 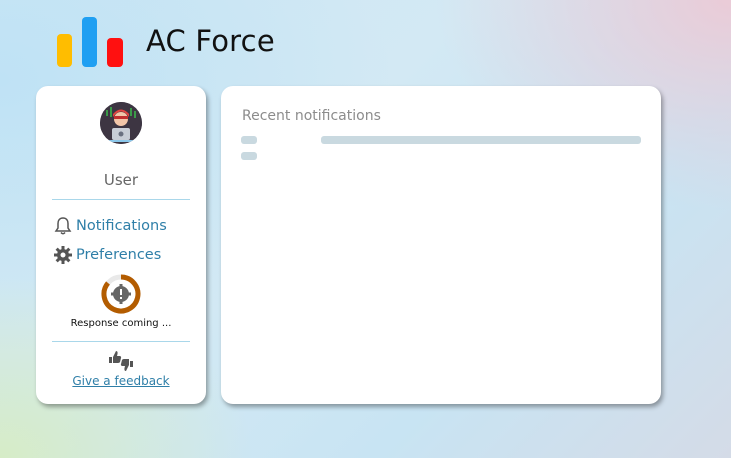 What do you see at coordinates (63, 226) in the screenshot?
I see `bell-icon` at bounding box center [63, 226].